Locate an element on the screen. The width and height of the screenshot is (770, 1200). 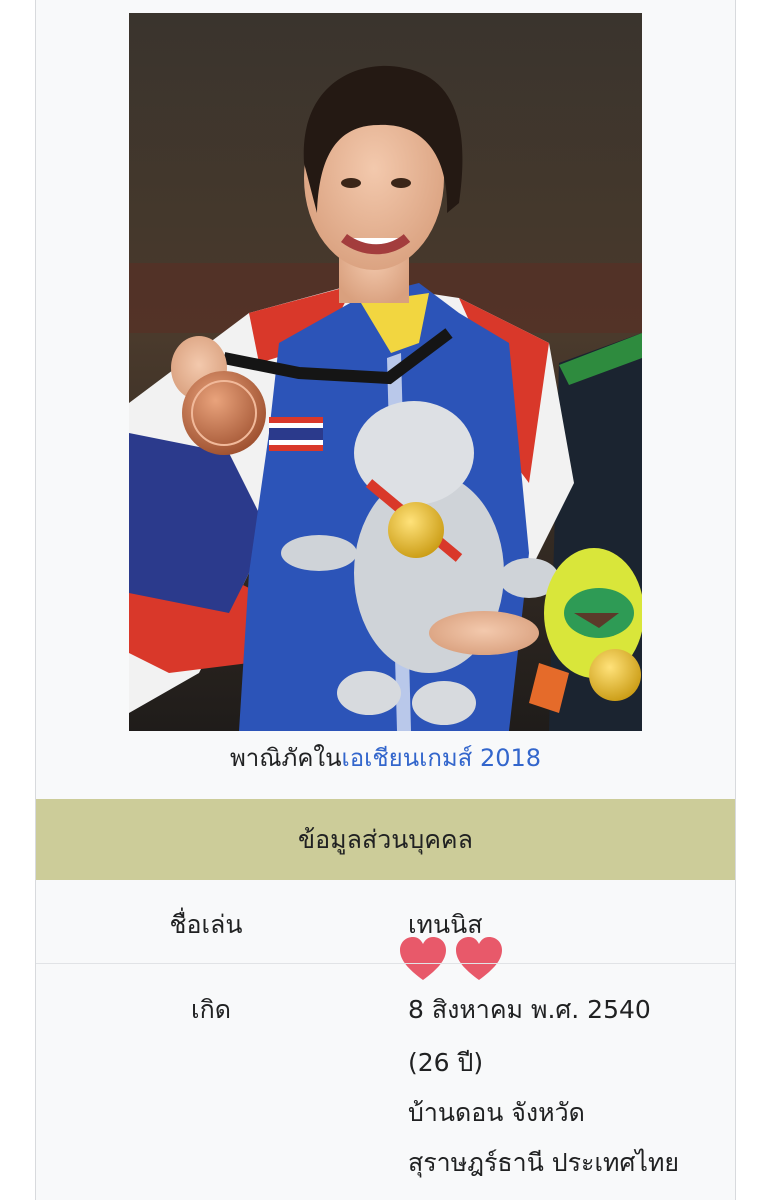
born-label: เกิด is located at coordinates (211, 1009).